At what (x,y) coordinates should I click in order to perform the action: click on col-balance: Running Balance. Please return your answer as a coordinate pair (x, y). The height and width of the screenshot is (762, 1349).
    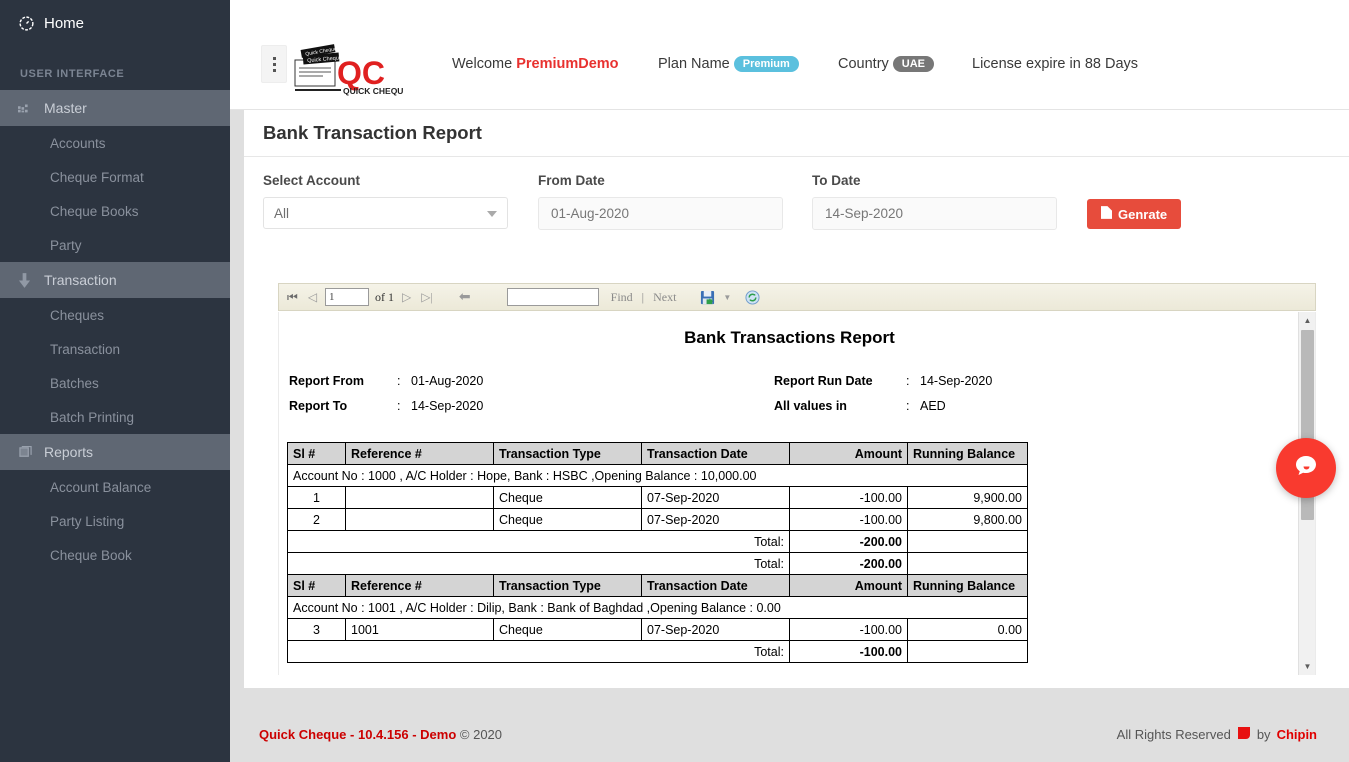
    Looking at the image, I should click on (967, 453).